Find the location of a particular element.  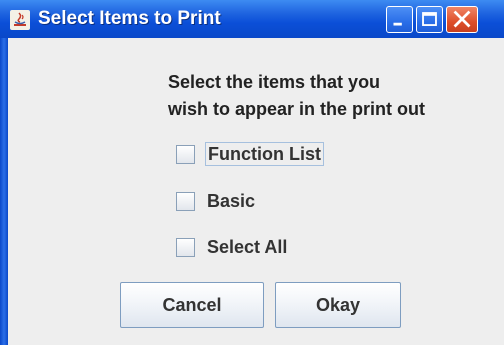

instructions-line-1: Select the items that you is located at coordinates (274, 82).